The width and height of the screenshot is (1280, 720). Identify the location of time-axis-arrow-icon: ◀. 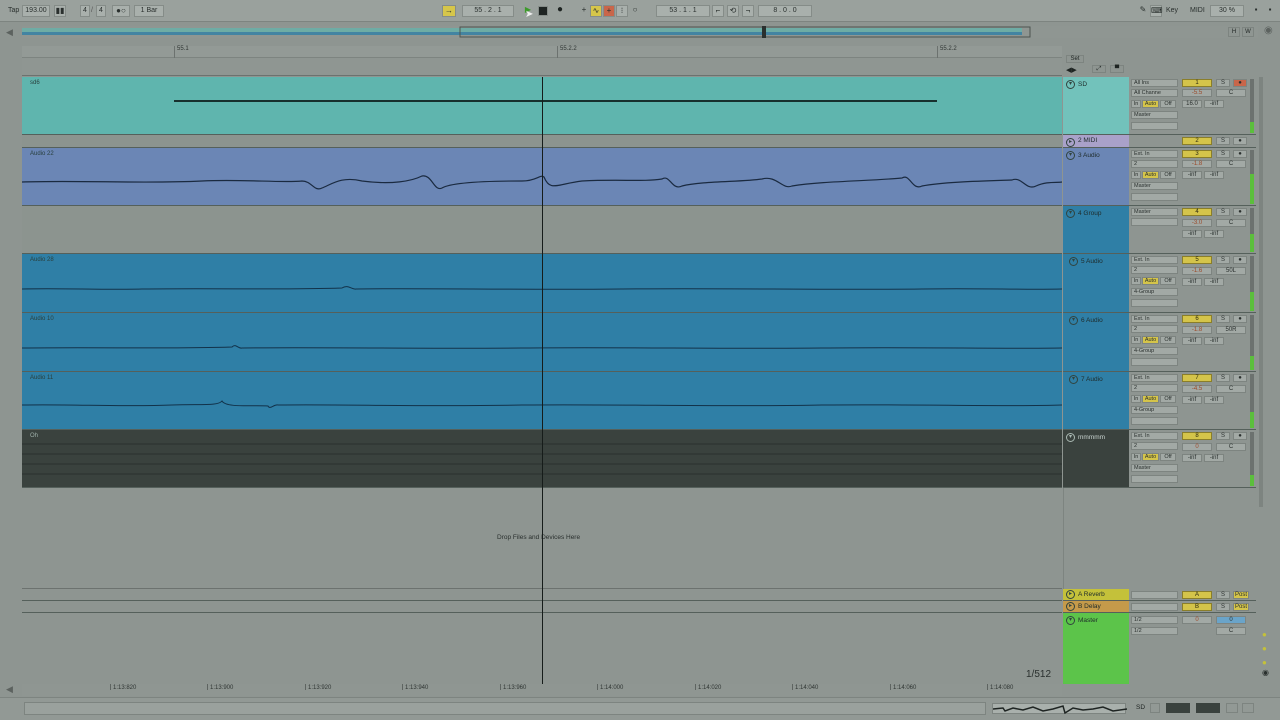
(9, 689).